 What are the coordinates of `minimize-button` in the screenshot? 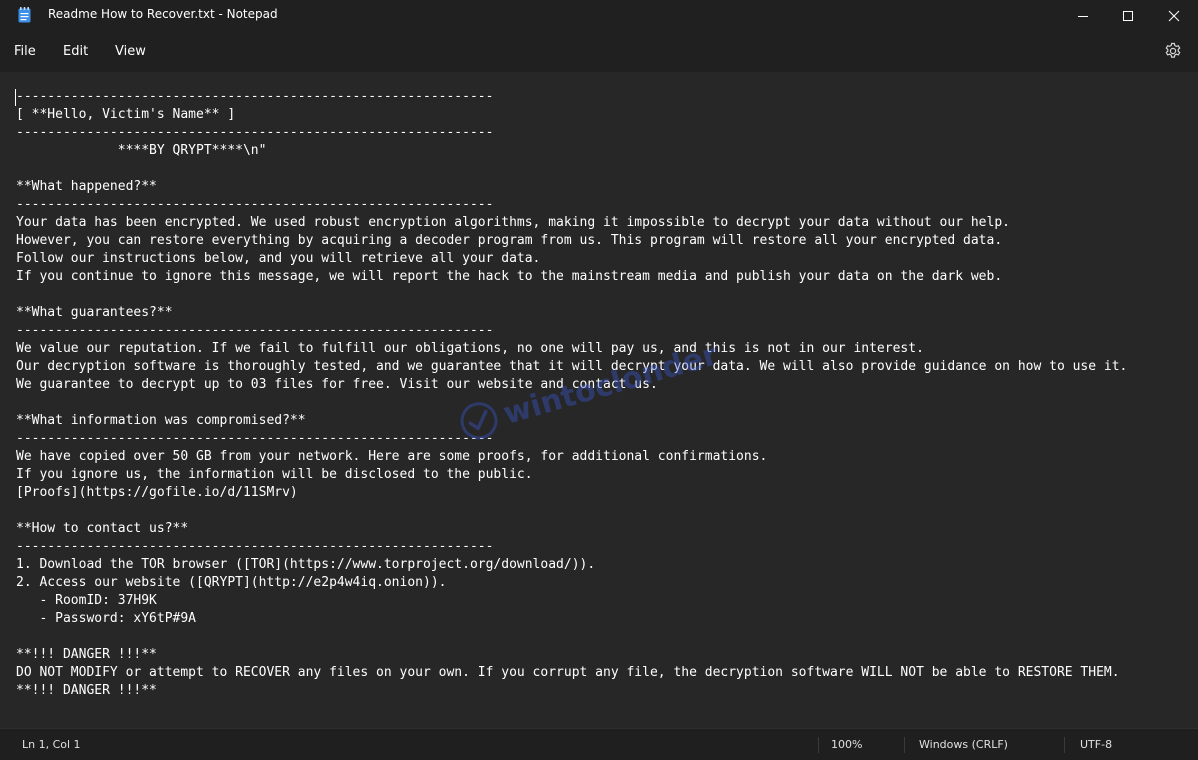 It's located at (1083, 16).